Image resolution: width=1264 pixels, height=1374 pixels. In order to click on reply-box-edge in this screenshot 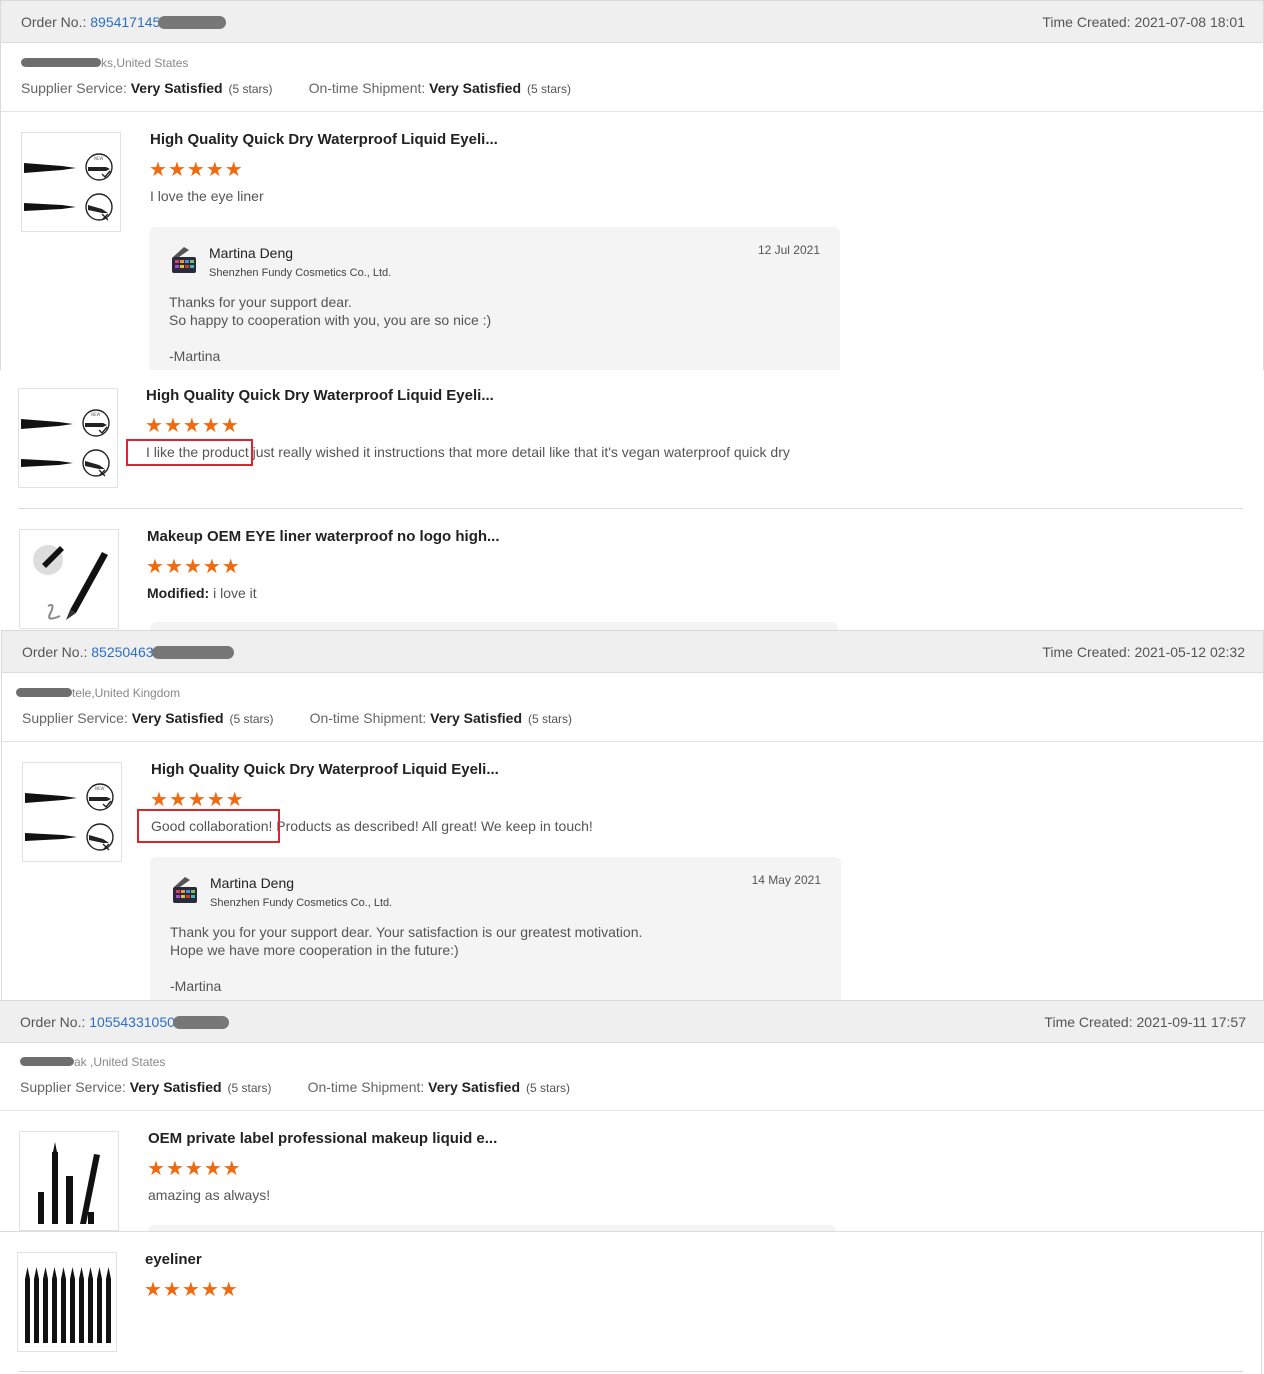, I will do `click(494, 626)`.